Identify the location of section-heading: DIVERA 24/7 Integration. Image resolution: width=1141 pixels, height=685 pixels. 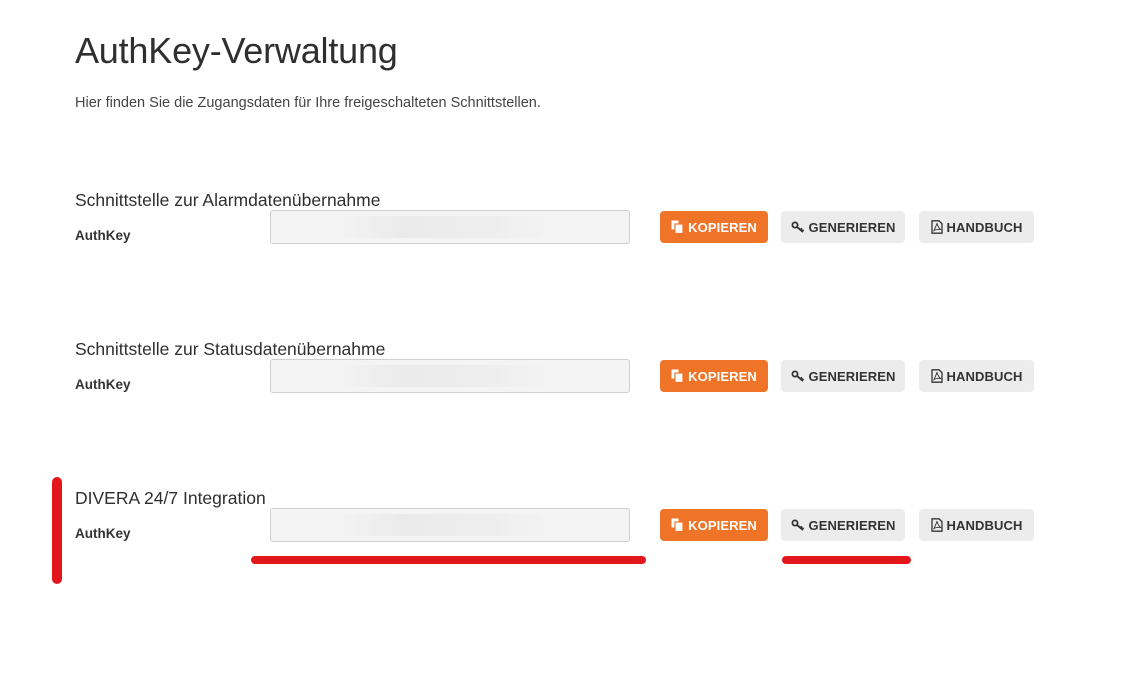
(170, 498).